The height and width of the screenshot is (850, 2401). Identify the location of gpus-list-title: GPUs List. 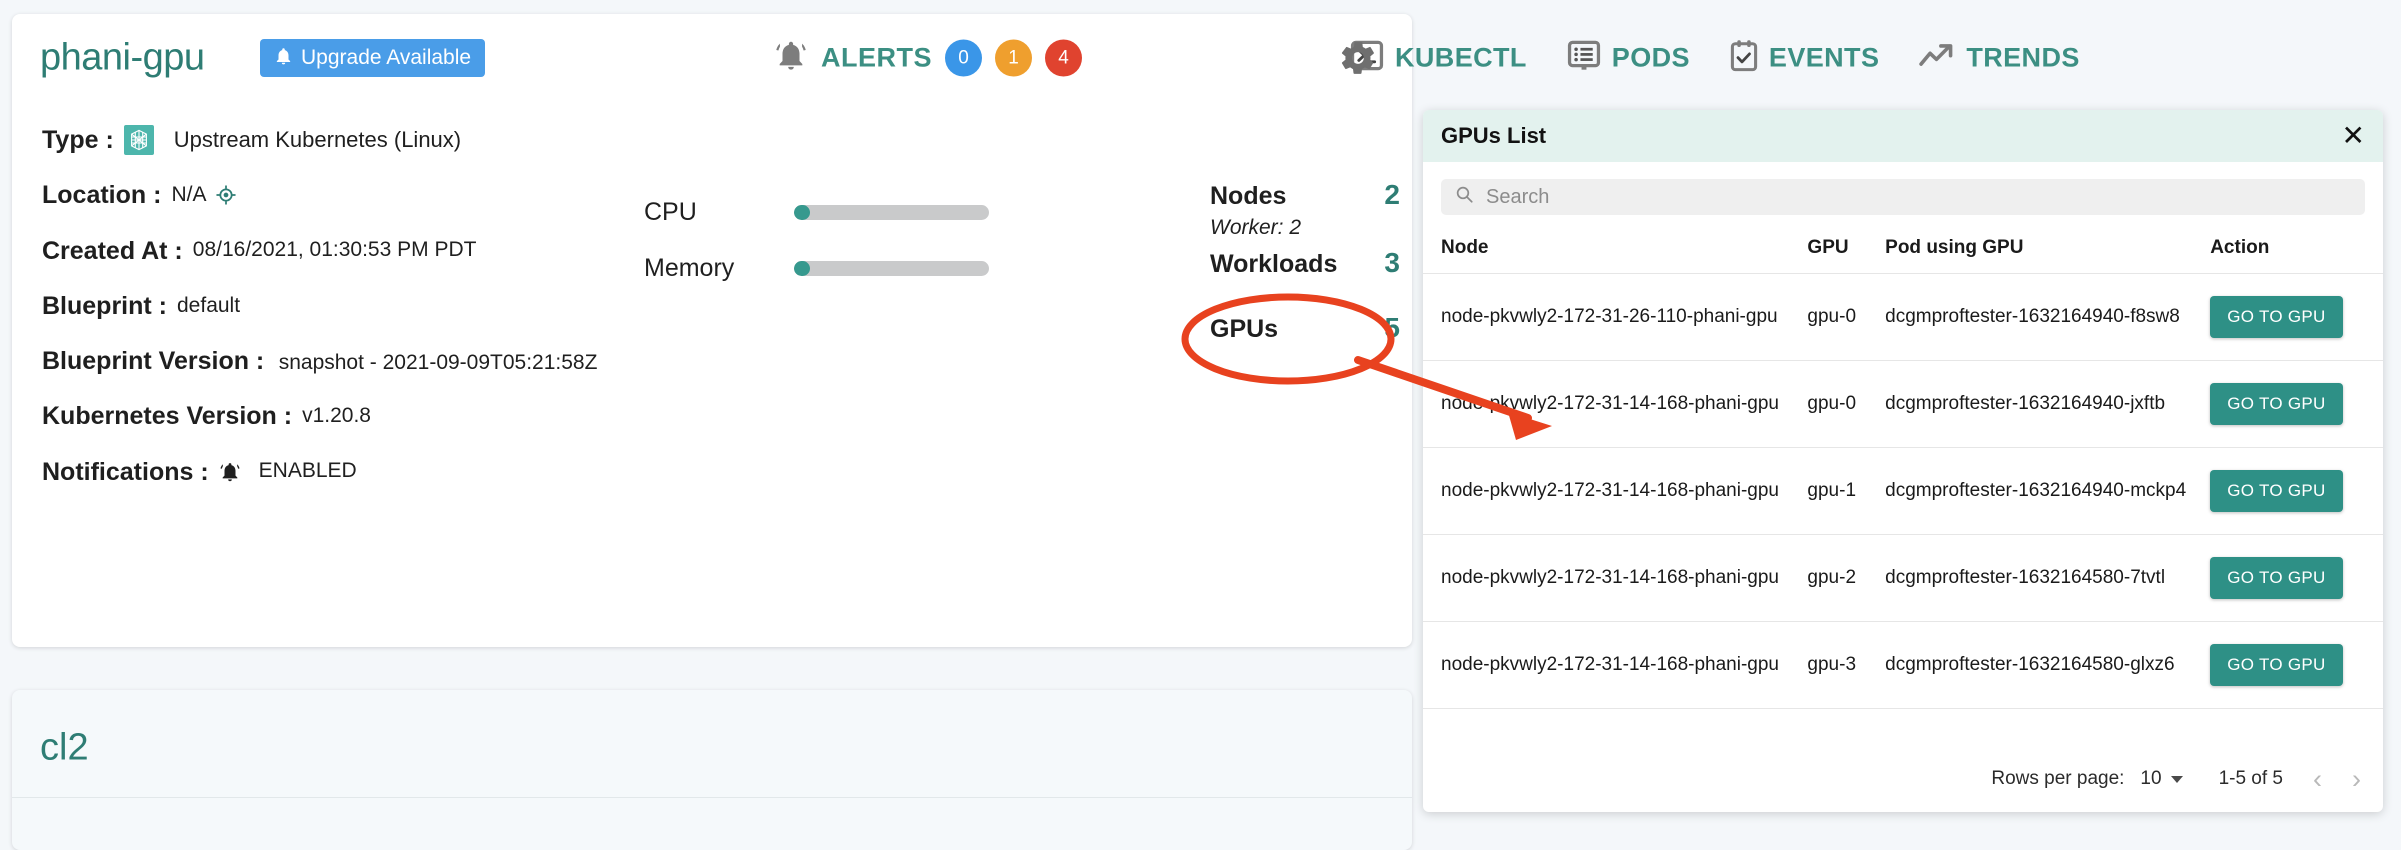
(1494, 135).